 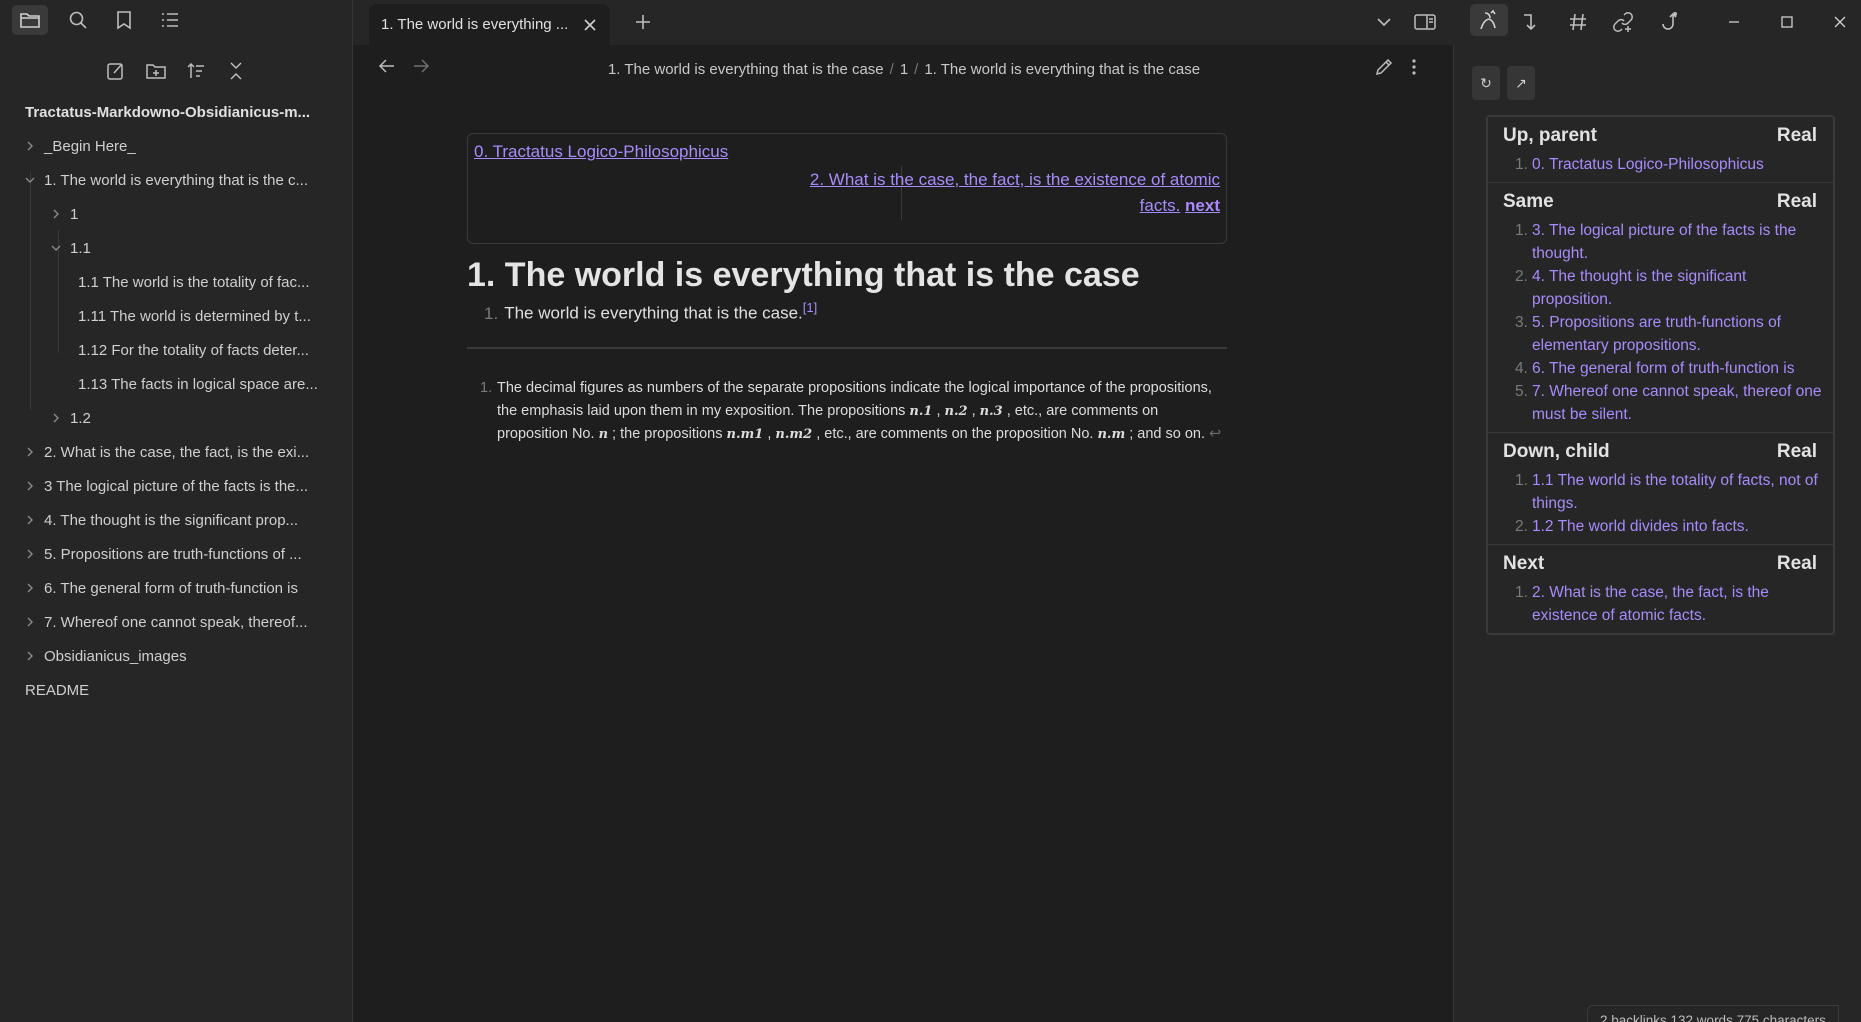 I want to click on jump-down-icon, so click(x=1531, y=22).